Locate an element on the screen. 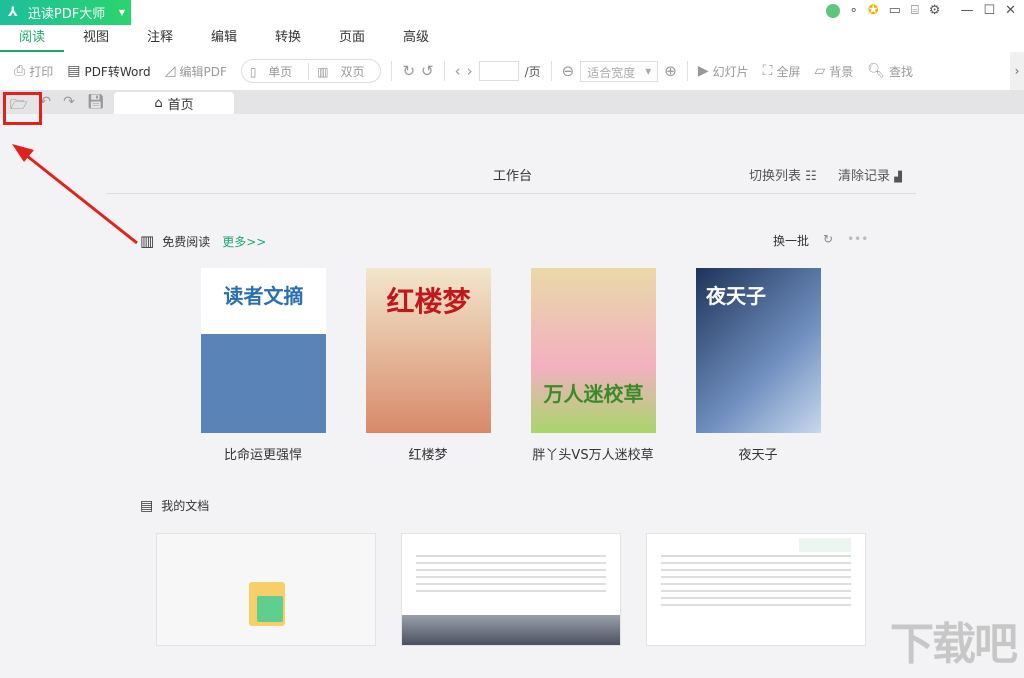 The width and height of the screenshot is (1024, 678). book-cover: 读者文摘 is located at coordinates (263, 350).